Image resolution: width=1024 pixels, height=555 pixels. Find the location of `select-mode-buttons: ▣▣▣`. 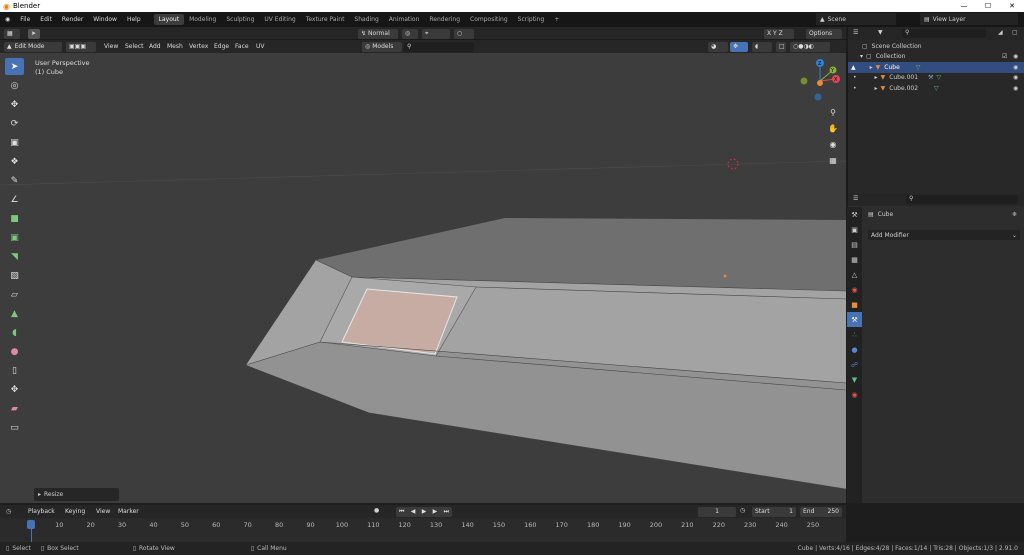

select-mode-buttons: ▣▣▣ is located at coordinates (81, 46).